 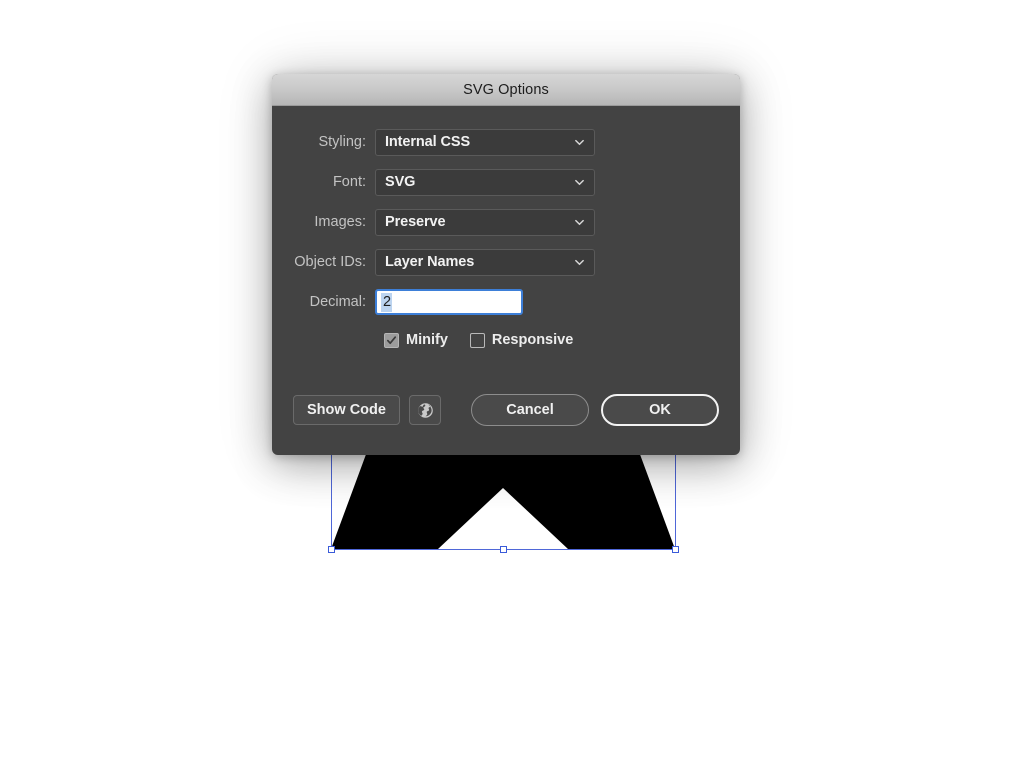 What do you see at coordinates (427, 340) in the screenshot?
I see `checkbox-minify-label: Minify` at bounding box center [427, 340].